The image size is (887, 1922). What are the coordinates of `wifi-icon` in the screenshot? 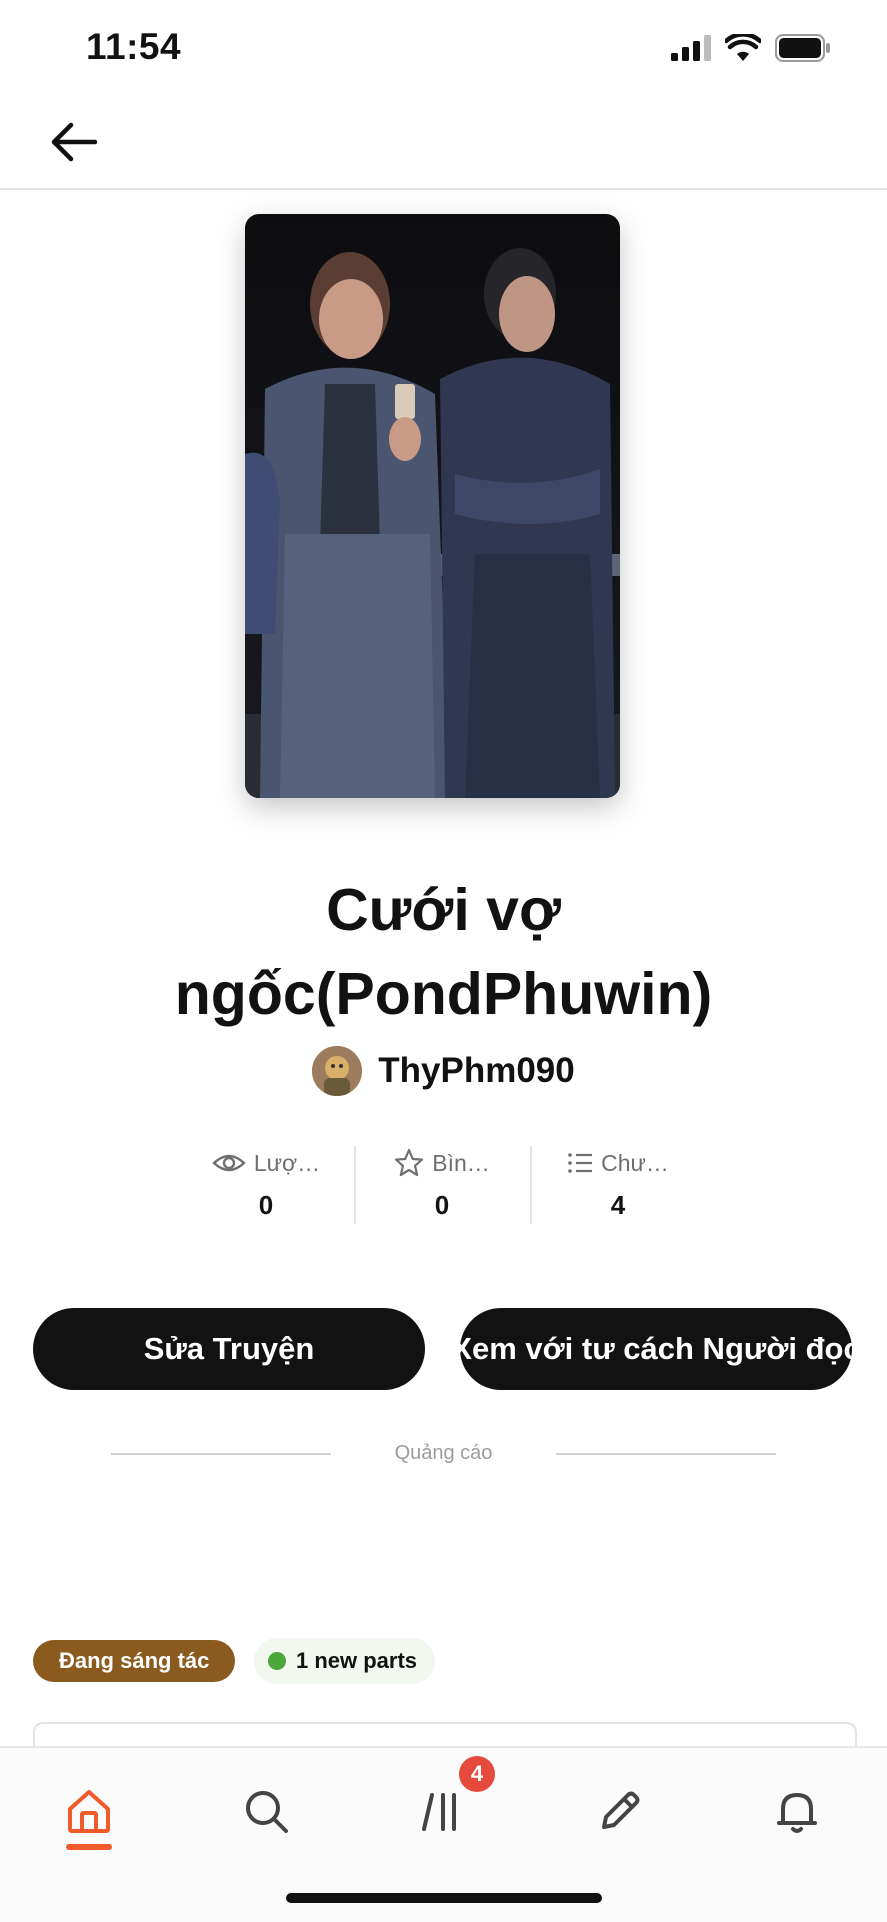 It's located at (743, 47).